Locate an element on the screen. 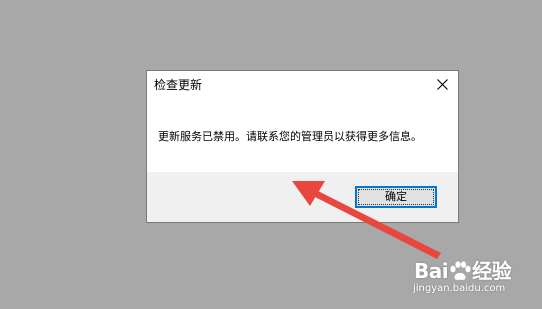 This screenshot has width=542, height=309. ok-button: 确定 is located at coordinates (396, 197).